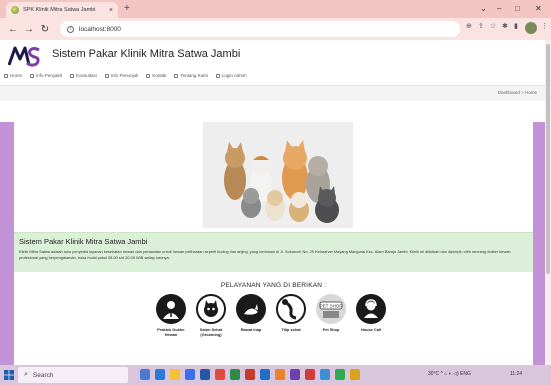 This screenshot has height=385, width=551. What do you see at coordinates (217, 75) in the screenshot?
I see `user-icon` at bounding box center [217, 75].